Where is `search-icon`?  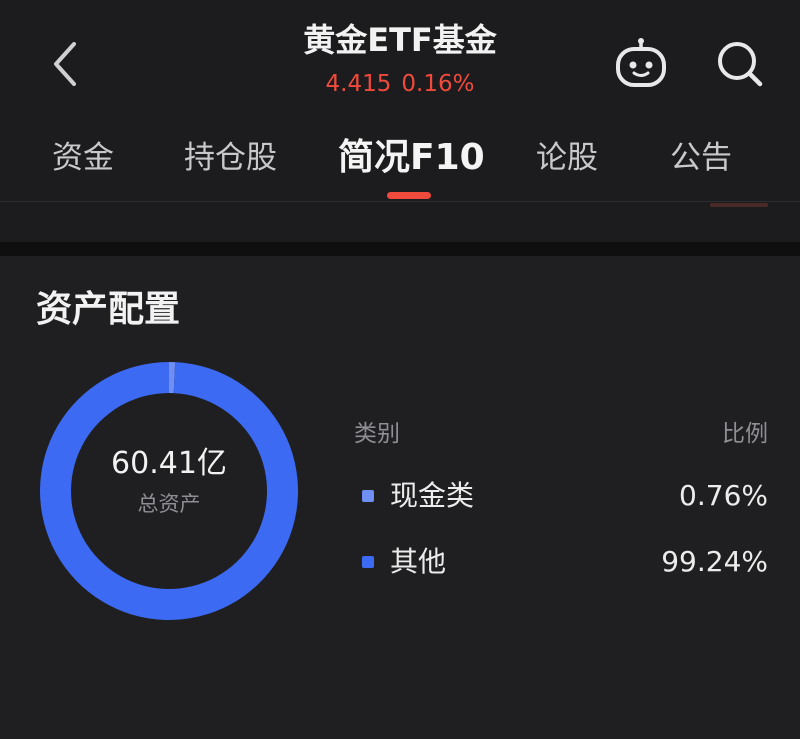 search-icon is located at coordinates (740, 64).